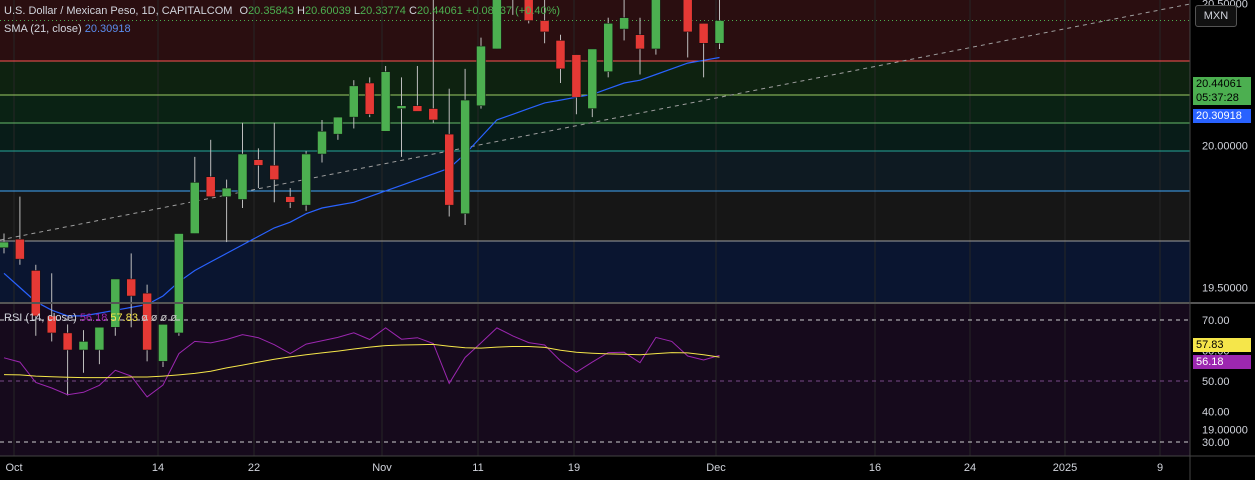  I want to click on rsi-tick-label: 30.00, so click(1216, 443).